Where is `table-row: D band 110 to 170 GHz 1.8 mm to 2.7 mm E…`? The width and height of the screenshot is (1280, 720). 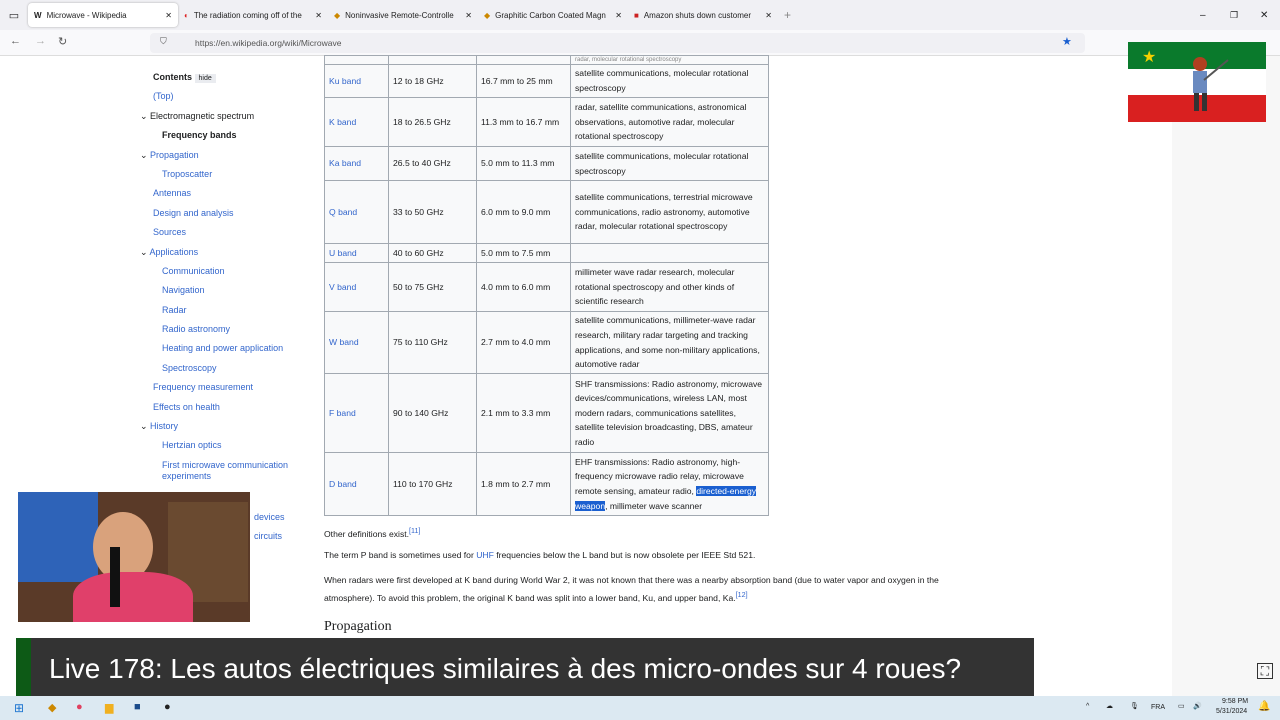
table-row: D band 110 to 170 GHz 1.8 mm to 2.7 mm E… is located at coordinates (546, 484).